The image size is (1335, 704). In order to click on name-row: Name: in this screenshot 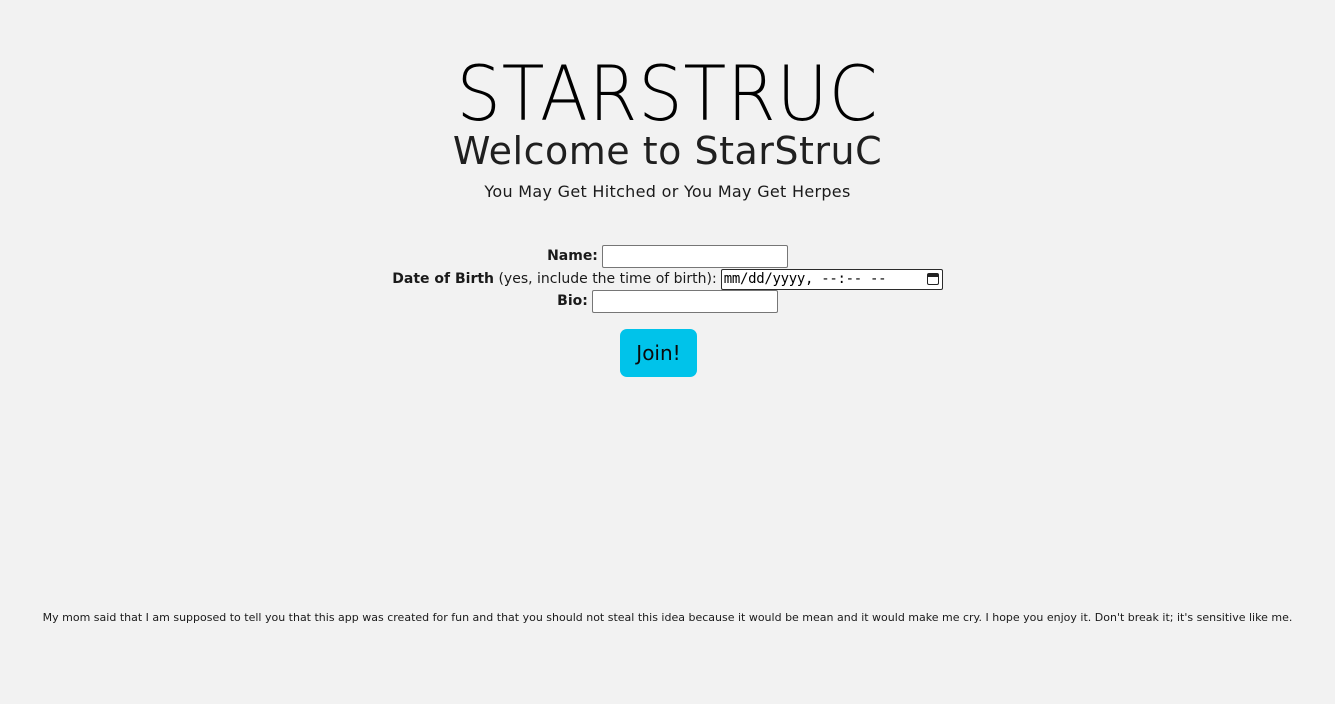, I will do `click(667, 256)`.